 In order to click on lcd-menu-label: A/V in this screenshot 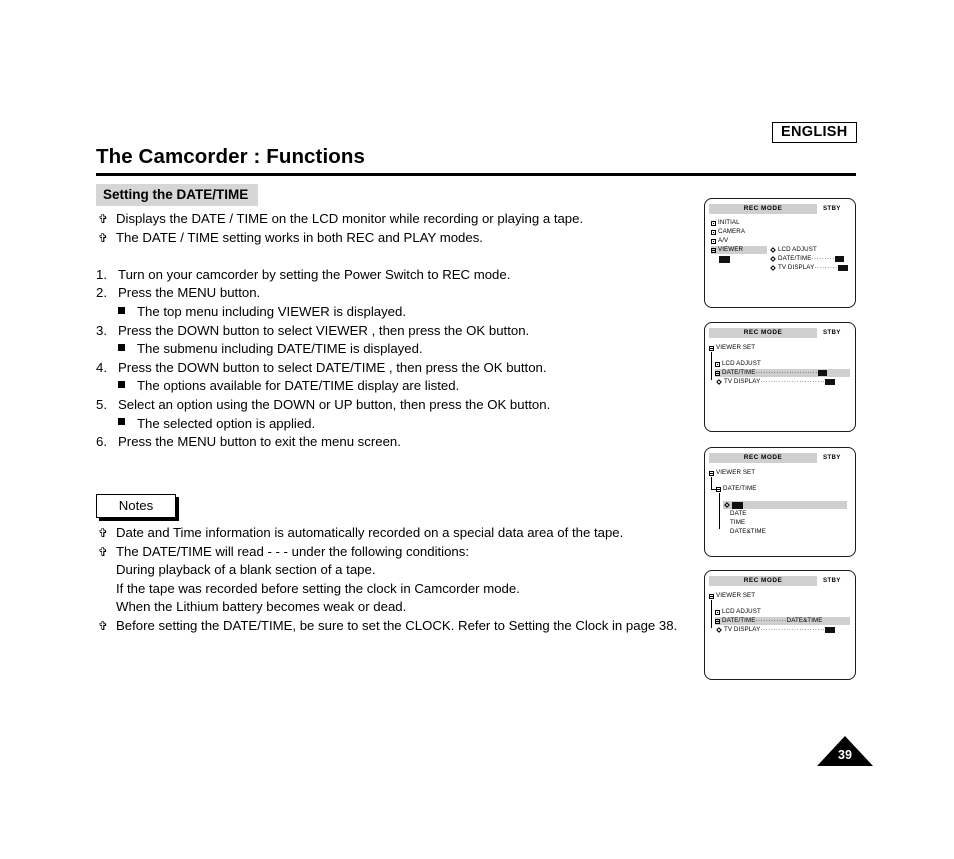, I will do `click(723, 240)`.